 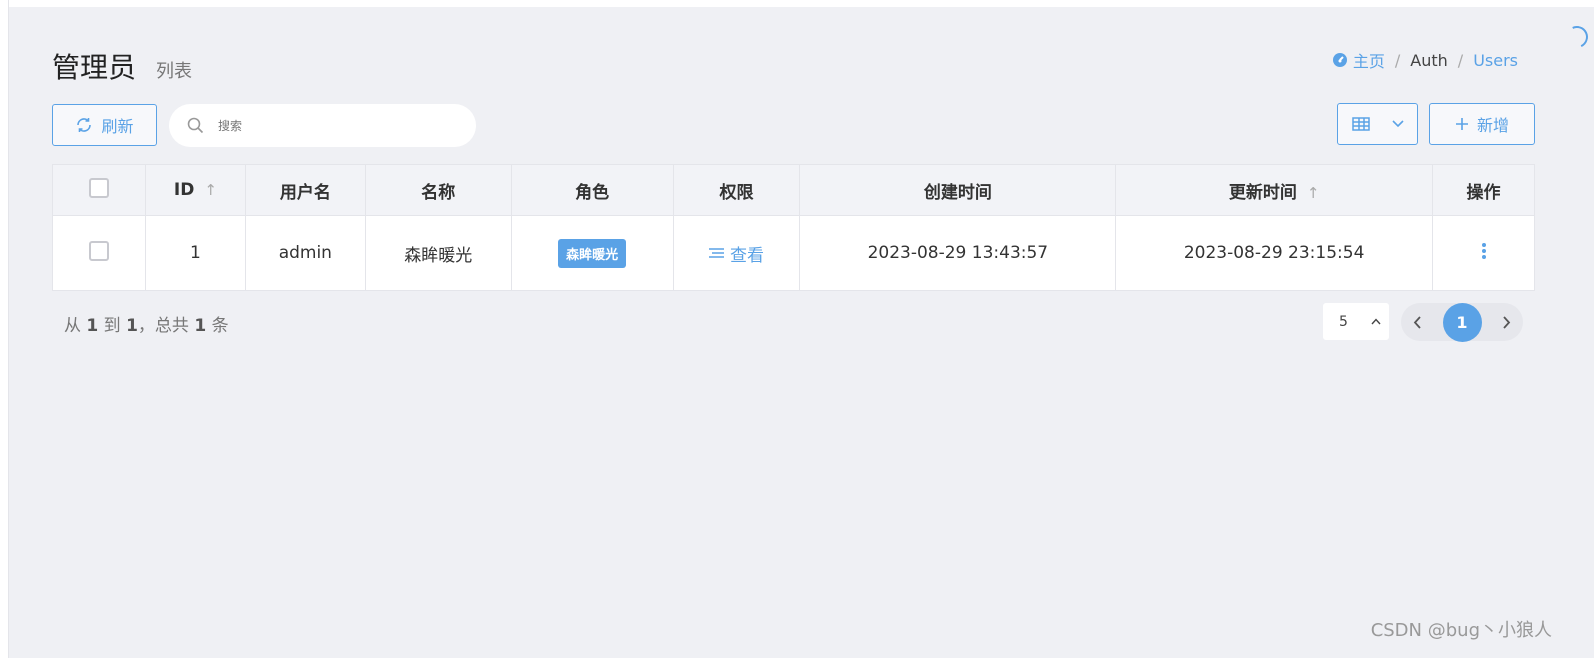 I want to click on column-selector-button, so click(x=1377, y=124).